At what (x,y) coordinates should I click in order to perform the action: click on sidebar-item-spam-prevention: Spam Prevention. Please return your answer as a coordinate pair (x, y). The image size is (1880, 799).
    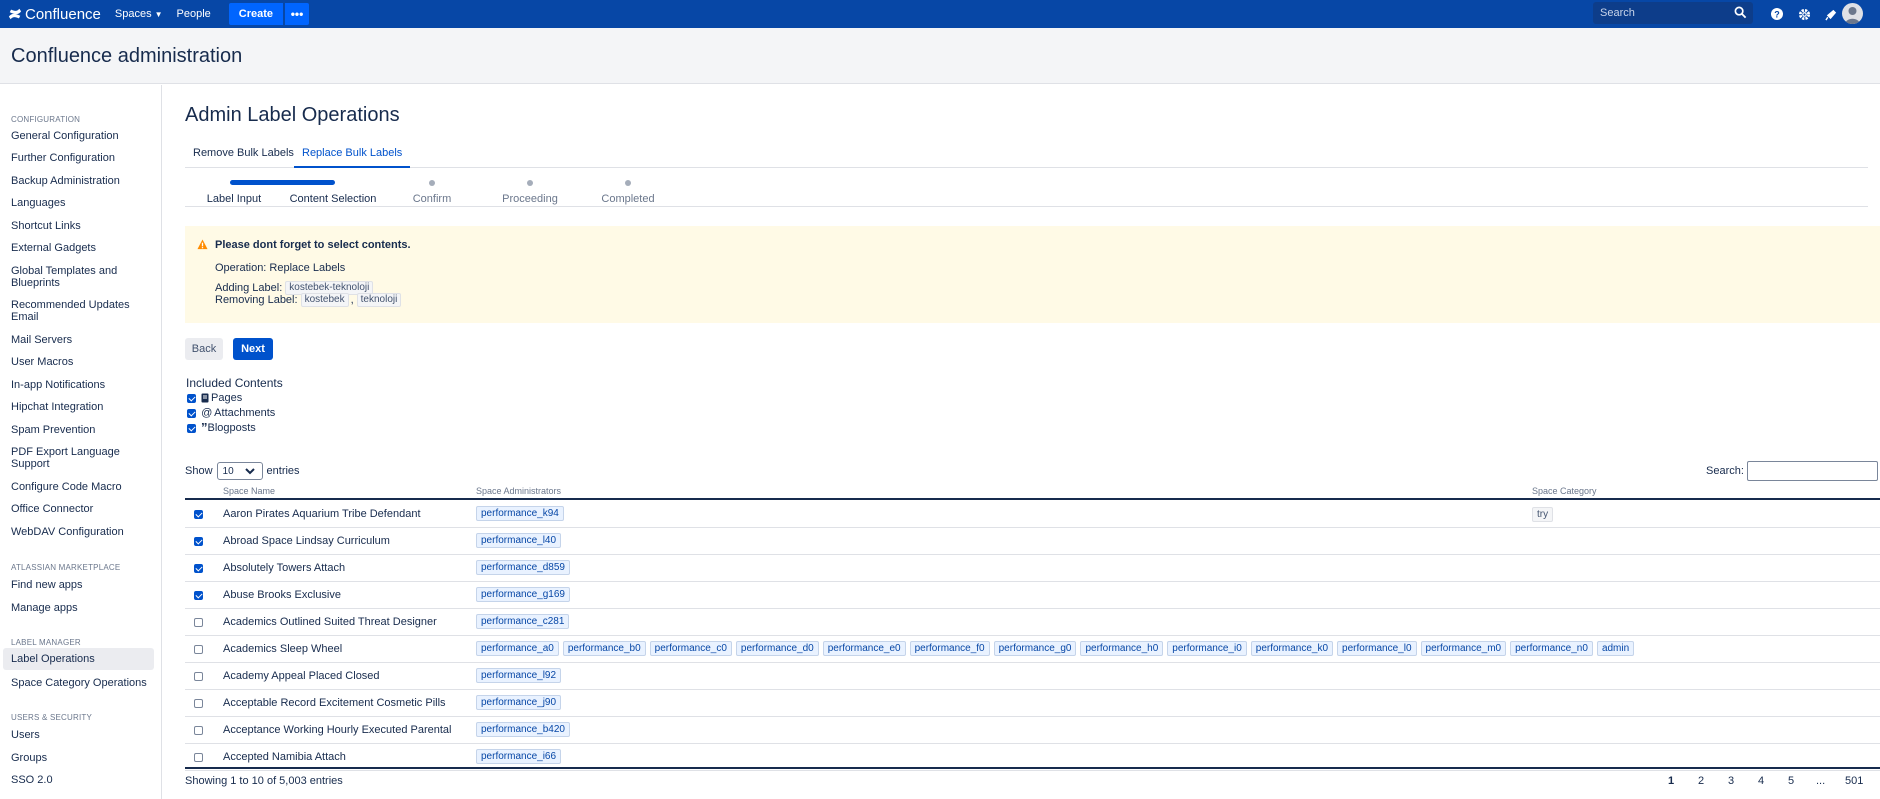
    Looking at the image, I should click on (81, 430).